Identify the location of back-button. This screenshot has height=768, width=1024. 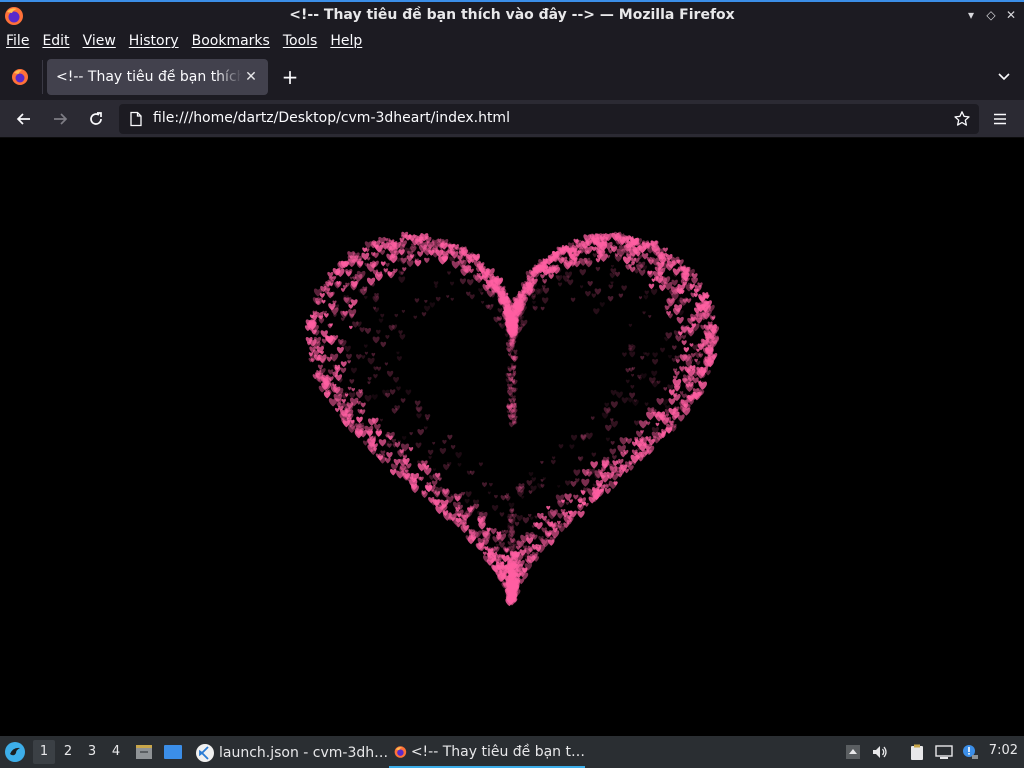
(24, 119).